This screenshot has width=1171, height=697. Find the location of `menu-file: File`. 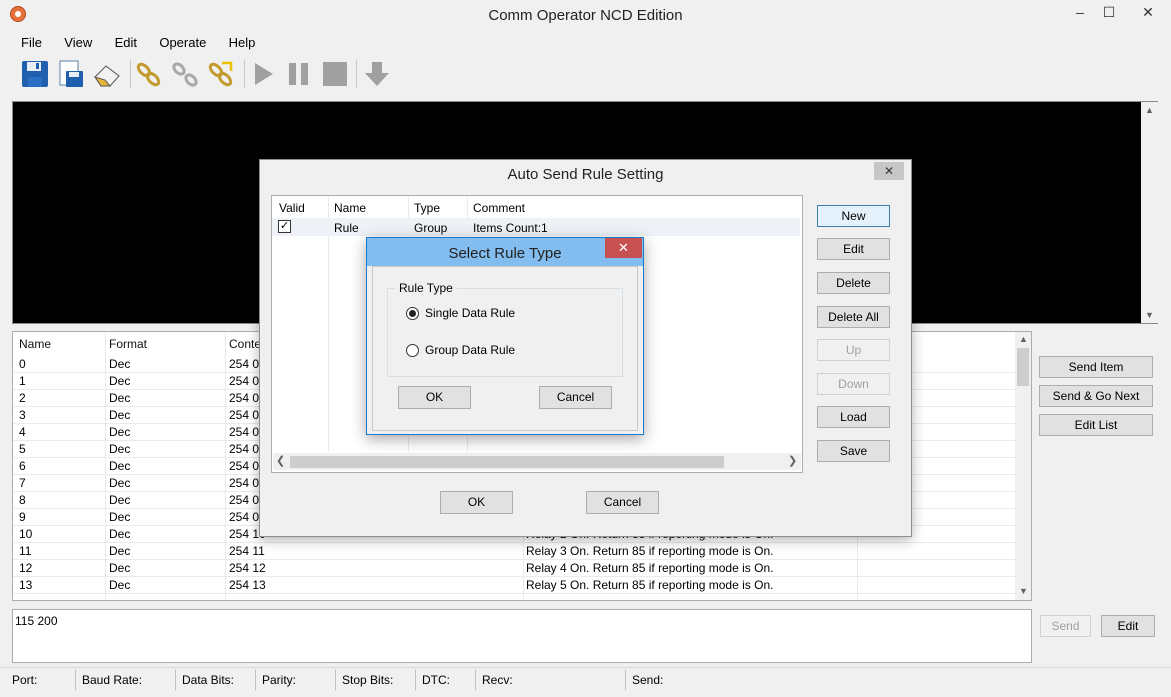

menu-file: File is located at coordinates (30, 41).